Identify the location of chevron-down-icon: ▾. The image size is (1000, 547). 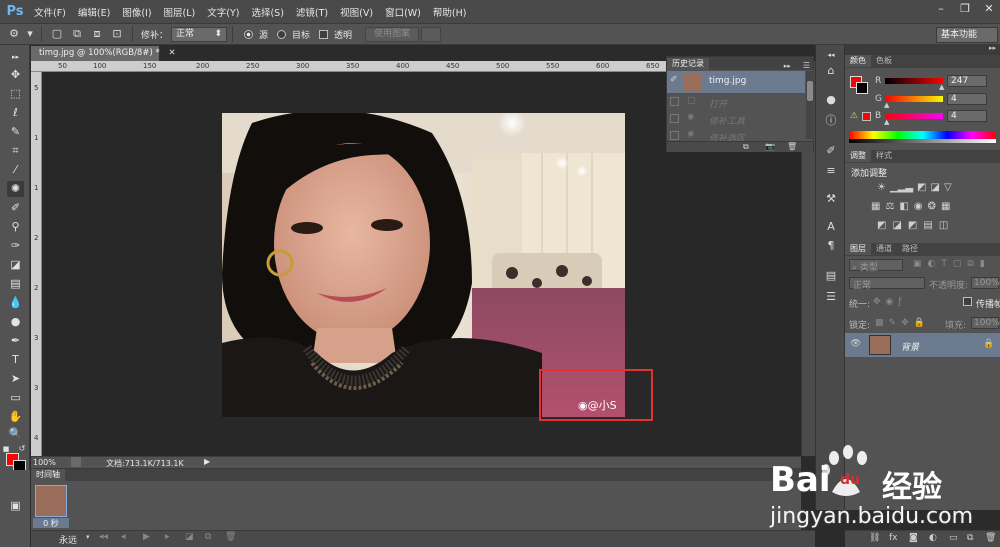
(88, 537).